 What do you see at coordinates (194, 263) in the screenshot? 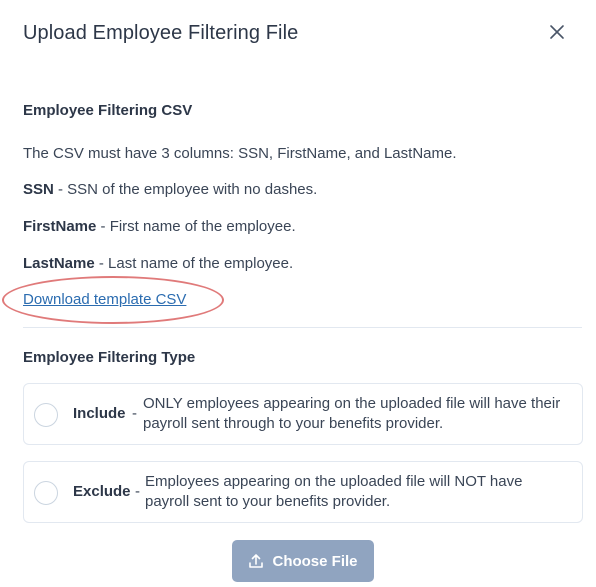
I see `field-description: - Last name of the employee.` at bounding box center [194, 263].